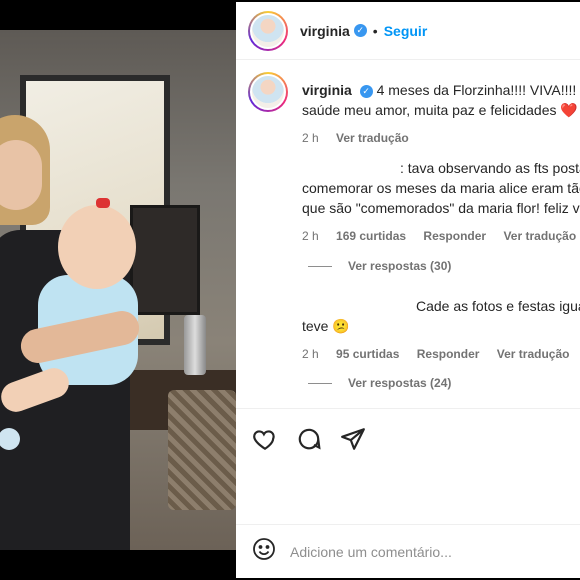  What do you see at coordinates (533, 354) in the screenshot?
I see `comment-2-translate-link: Ver tradução` at bounding box center [533, 354].